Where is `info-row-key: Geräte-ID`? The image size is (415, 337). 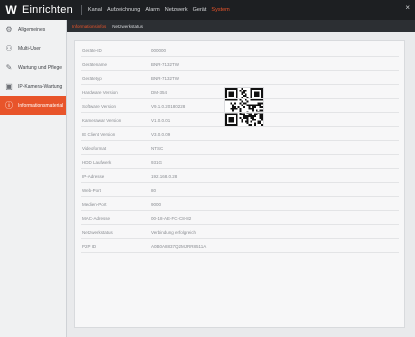
info-row-key: Geräte-ID is located at coordinates (92, 50).